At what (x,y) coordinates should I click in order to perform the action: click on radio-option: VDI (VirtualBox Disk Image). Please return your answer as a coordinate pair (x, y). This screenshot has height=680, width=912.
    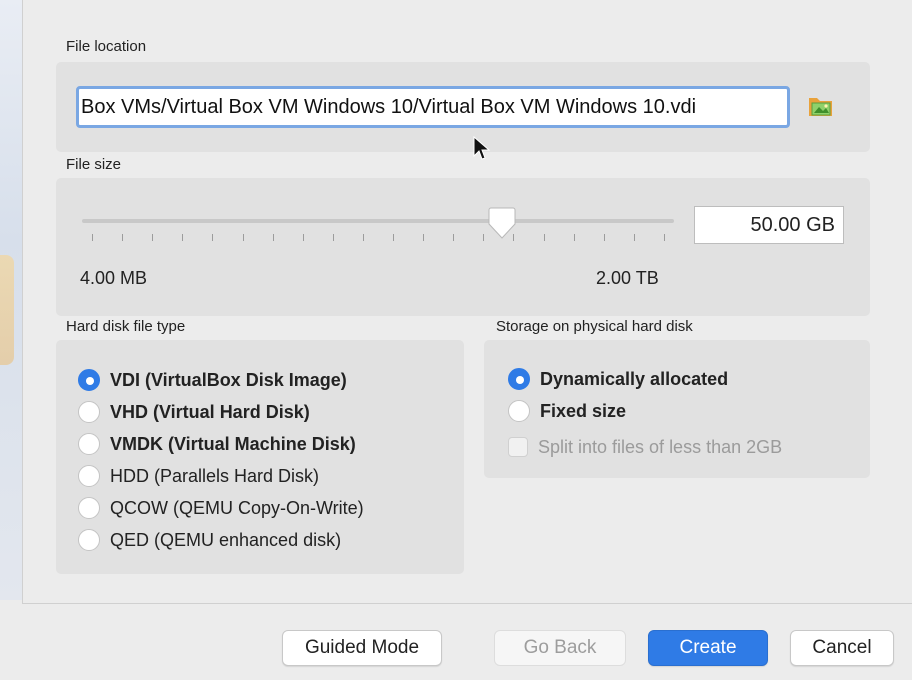
    Looking at the image, I should click on (212, 380).